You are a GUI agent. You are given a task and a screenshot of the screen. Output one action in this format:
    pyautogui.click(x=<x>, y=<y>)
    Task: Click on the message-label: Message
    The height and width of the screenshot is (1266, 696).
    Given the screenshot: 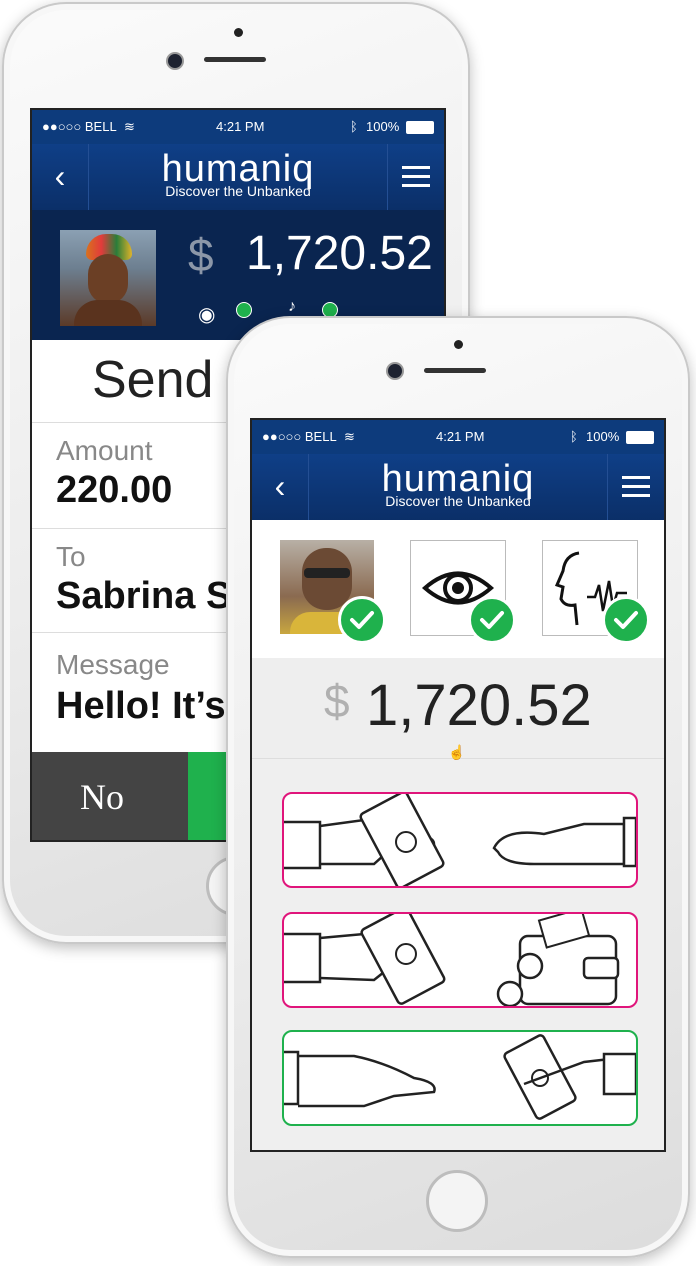 What is the action you would take?
    pyautogui.click(x=113, y=664)
    